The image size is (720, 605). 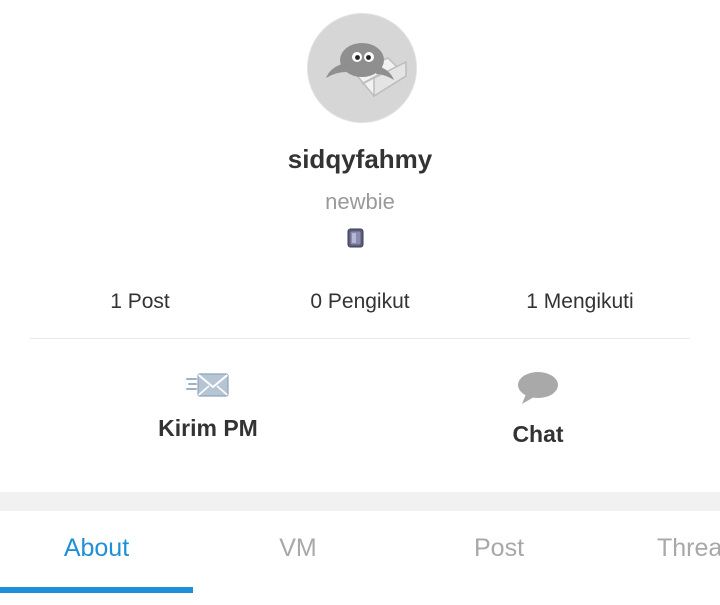 What do you see at coordinates (355, 238) in the screenshot?
I see `rank-badge-icon` at bounding box center [355, 238].